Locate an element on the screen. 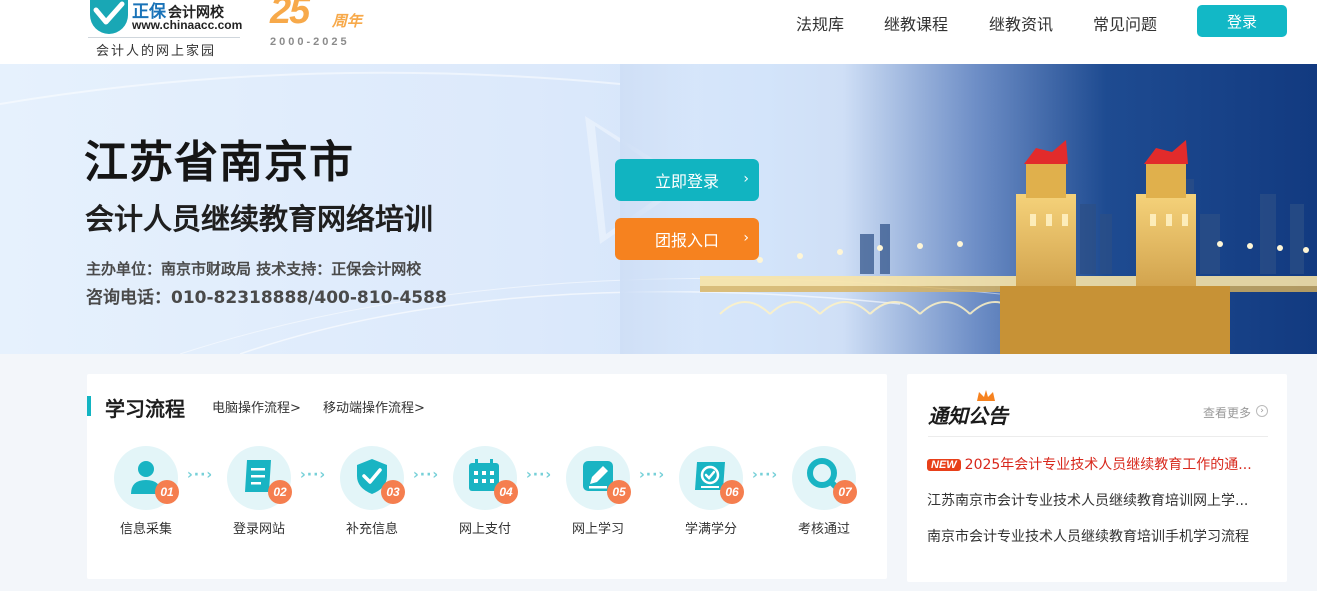  nav-item-courses: 继教课程 is located at coordinates (916, 23).